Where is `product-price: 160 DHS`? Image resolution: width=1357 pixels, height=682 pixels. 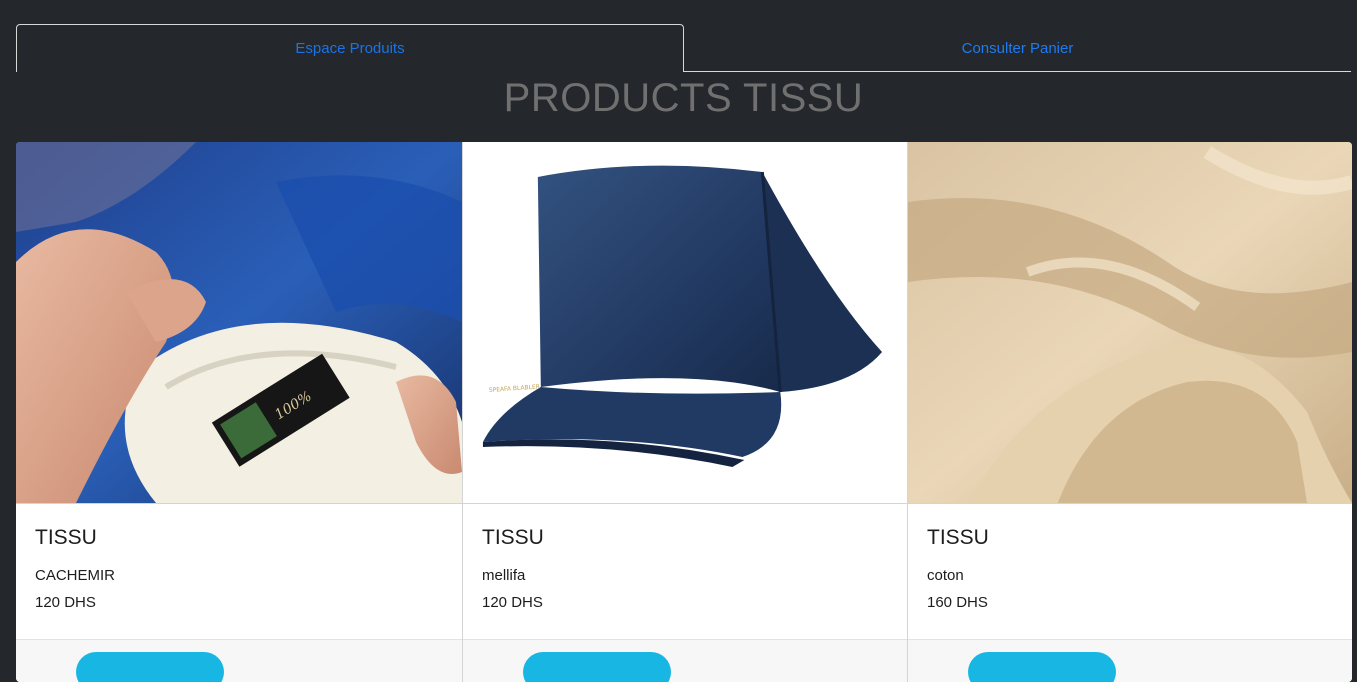 product-price: 160 DHS is located at coordinates (957, 602).